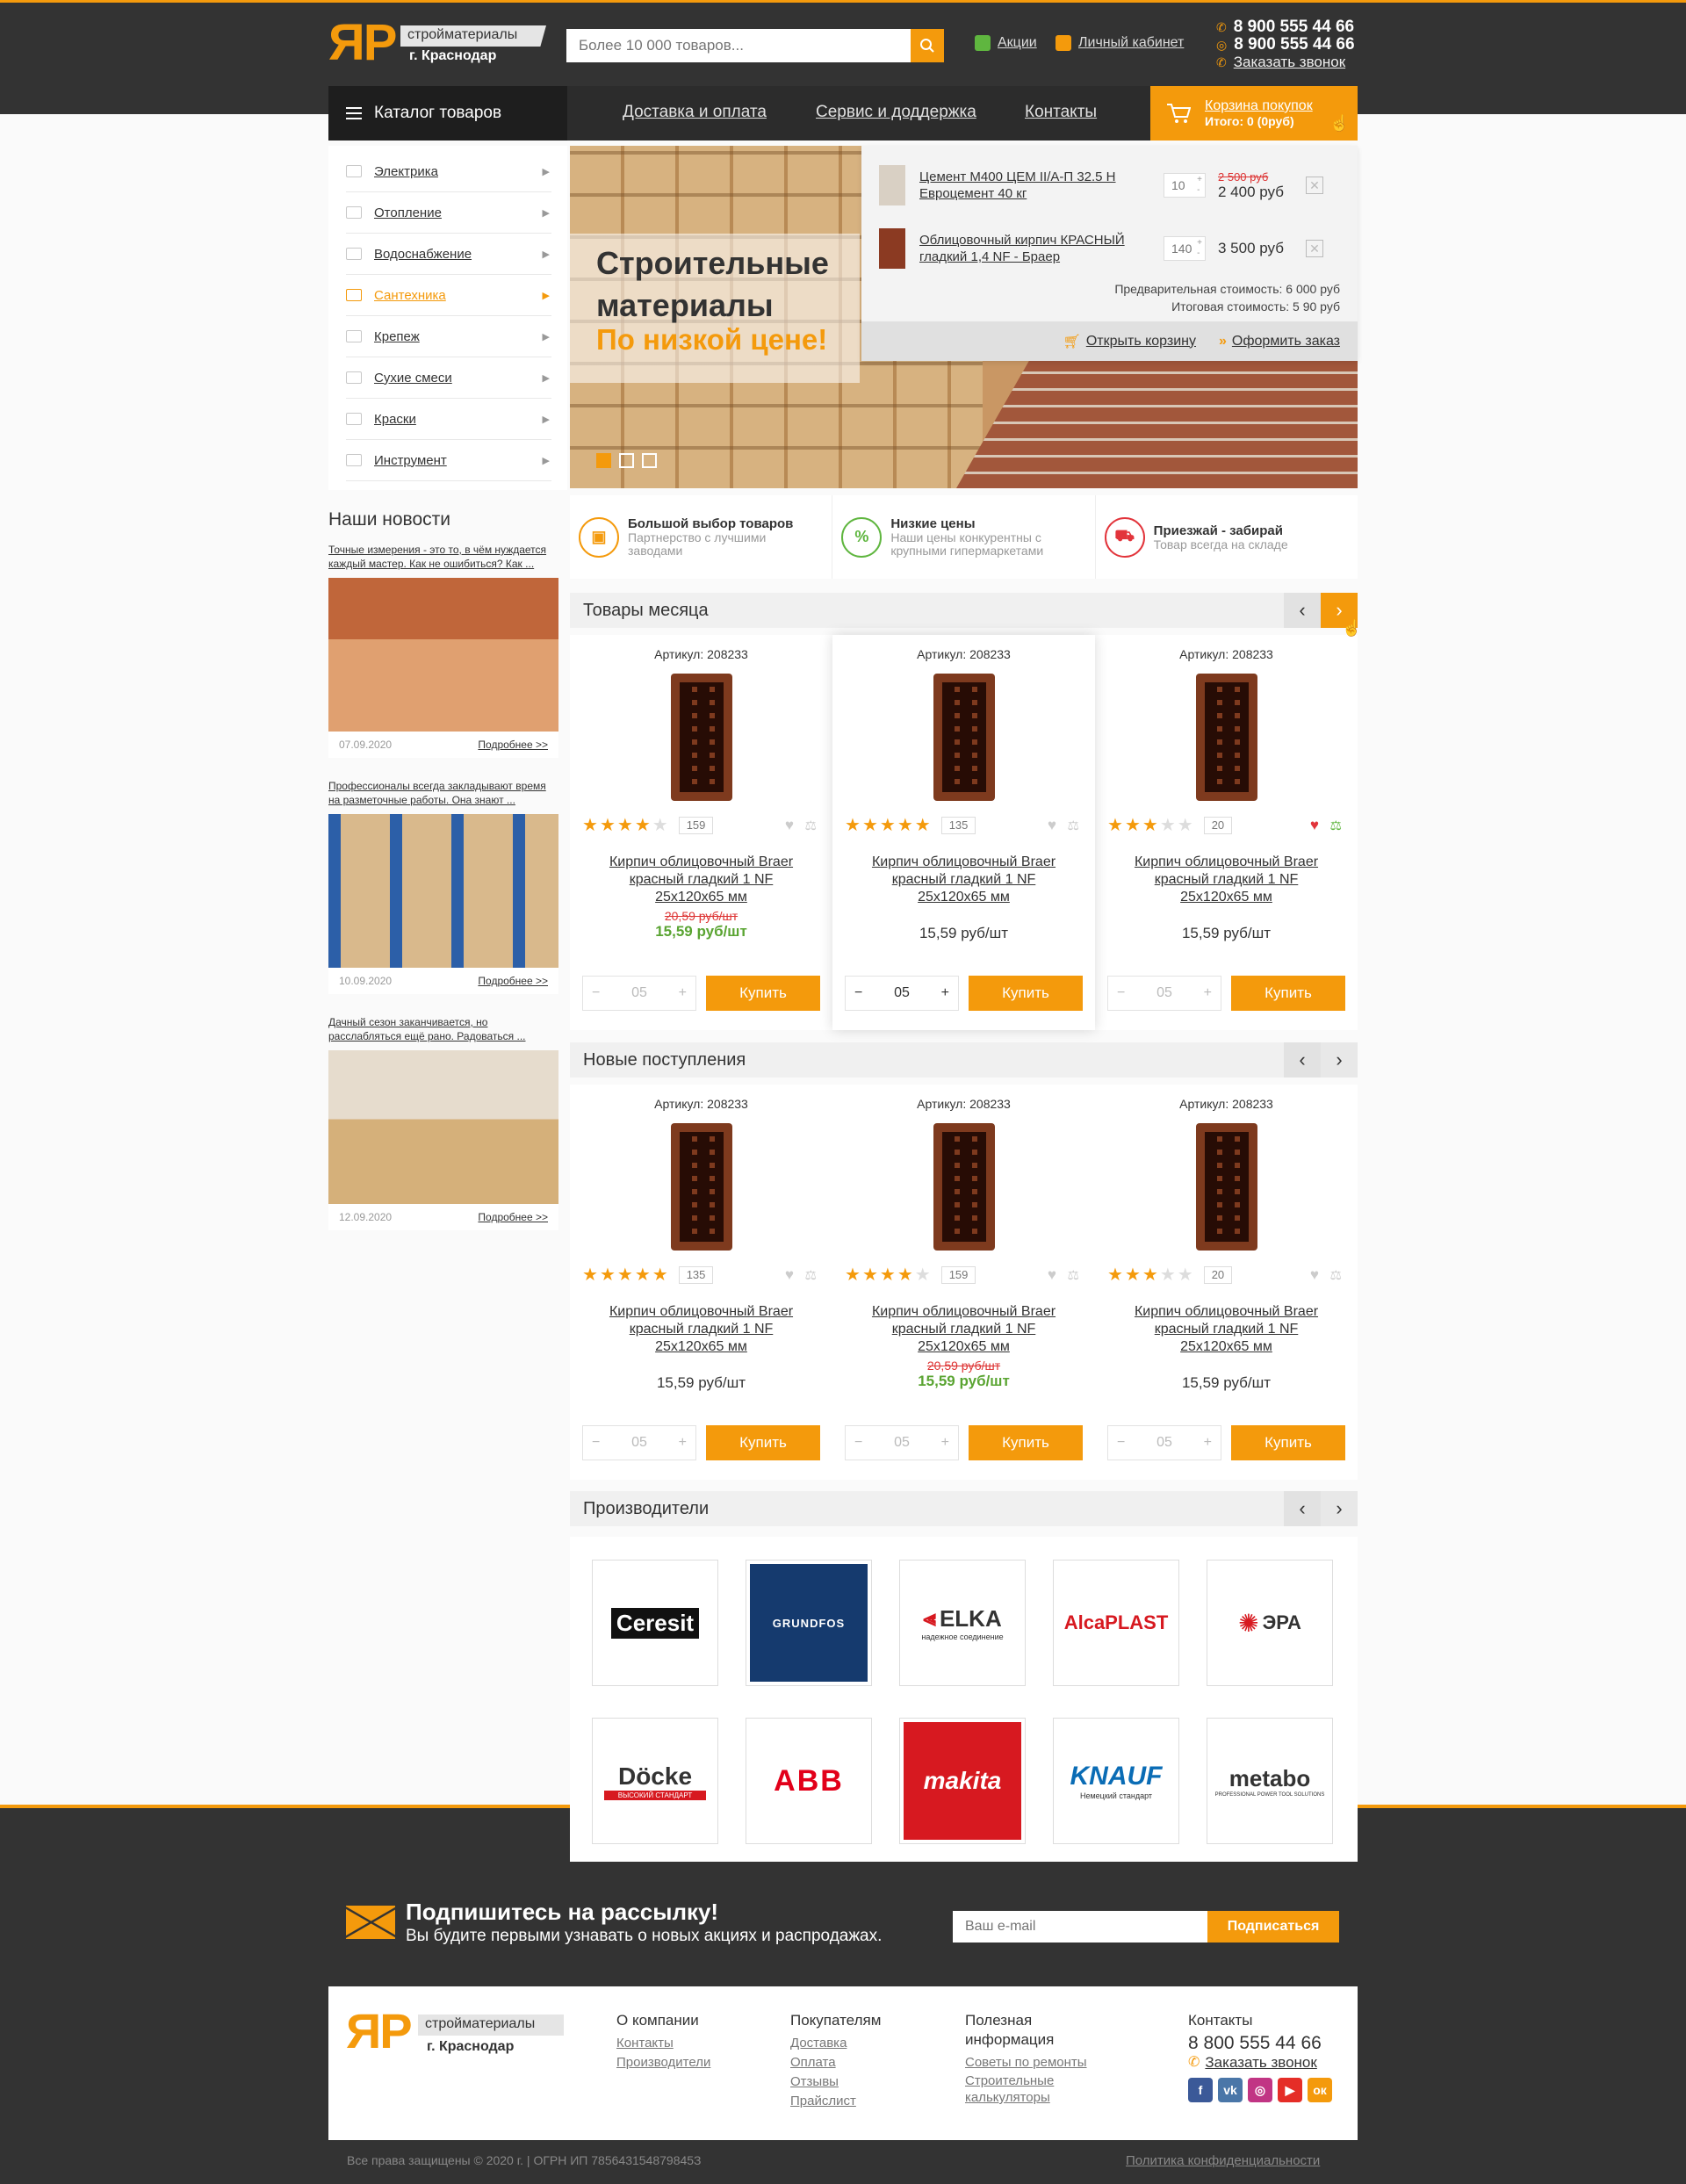 The width and height of the screenshot is (1686, 2184). Describe the element at coordinates (448, 113) in the screenshot. I see `catalog-button: Каталог товаров` at that location.